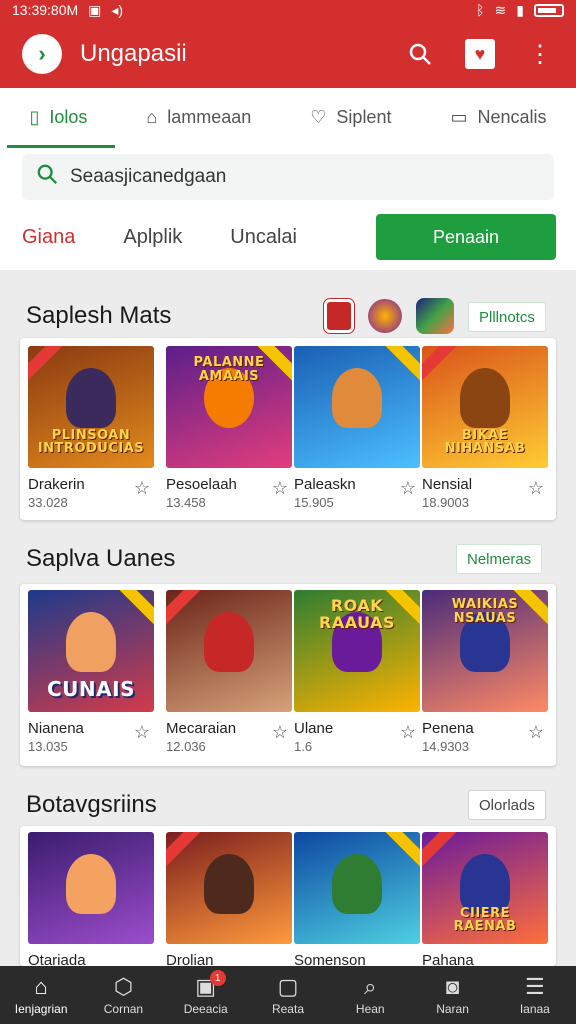  Describe the element at coordinates (91, 899) in the screenshot. I see `app-tile: Otariada` at that location.